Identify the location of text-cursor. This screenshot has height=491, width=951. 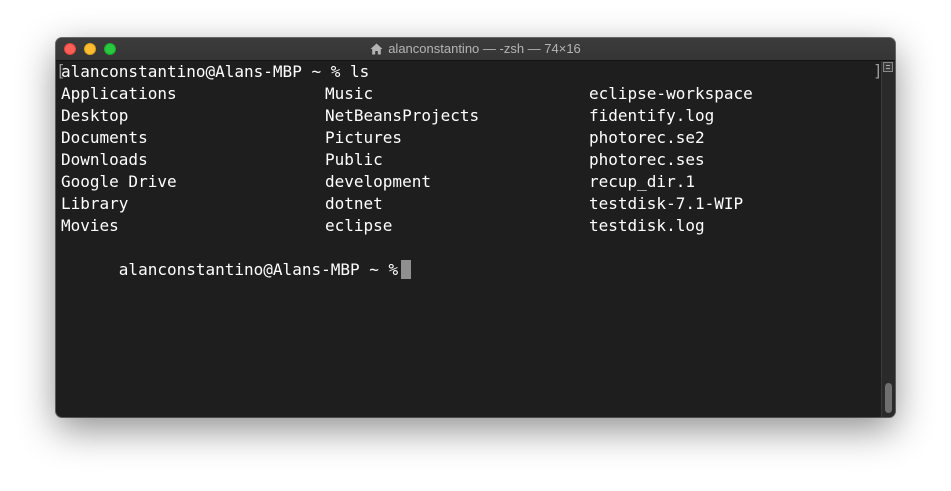
(406, 269).